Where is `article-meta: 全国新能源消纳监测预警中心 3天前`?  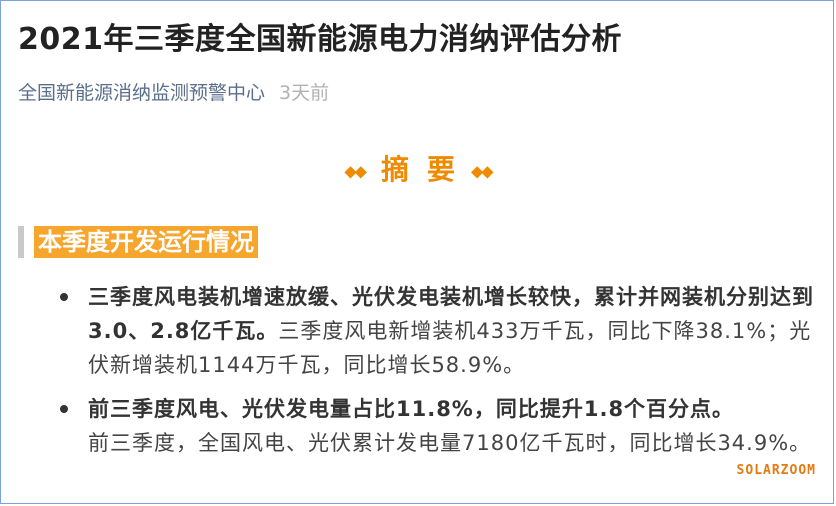
article-meta: 全国新能源消纳监测预警中心 3天前 is located at coordinates (173, 91).